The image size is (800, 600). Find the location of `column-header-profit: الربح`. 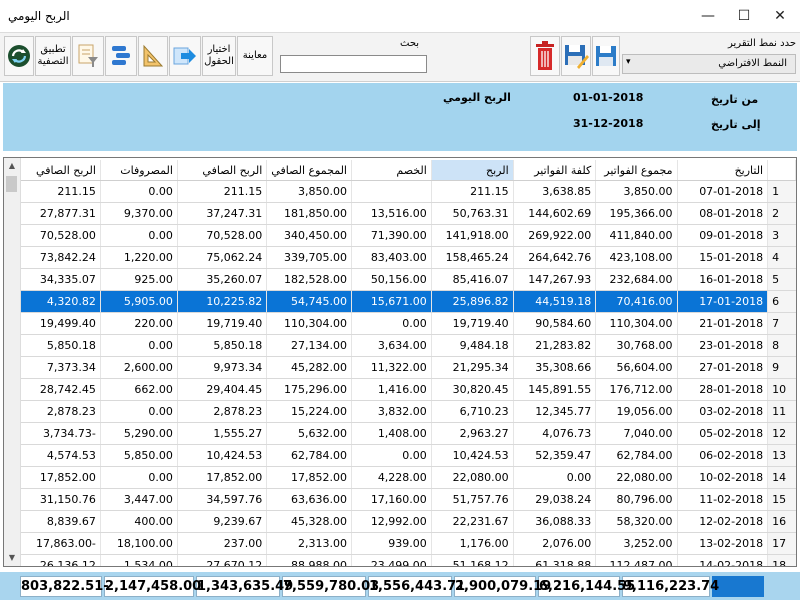

column-header-profit: الربح is located at coordinates (472, 170).